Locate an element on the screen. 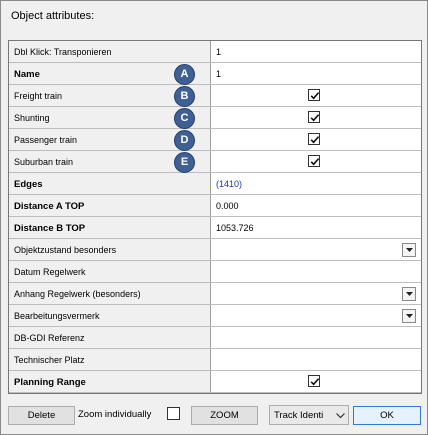 The width and height of the screenshot is (428, 435). attribute-label-cell: Dbl Klick: Transponieren is located at coordinates (110, 51).